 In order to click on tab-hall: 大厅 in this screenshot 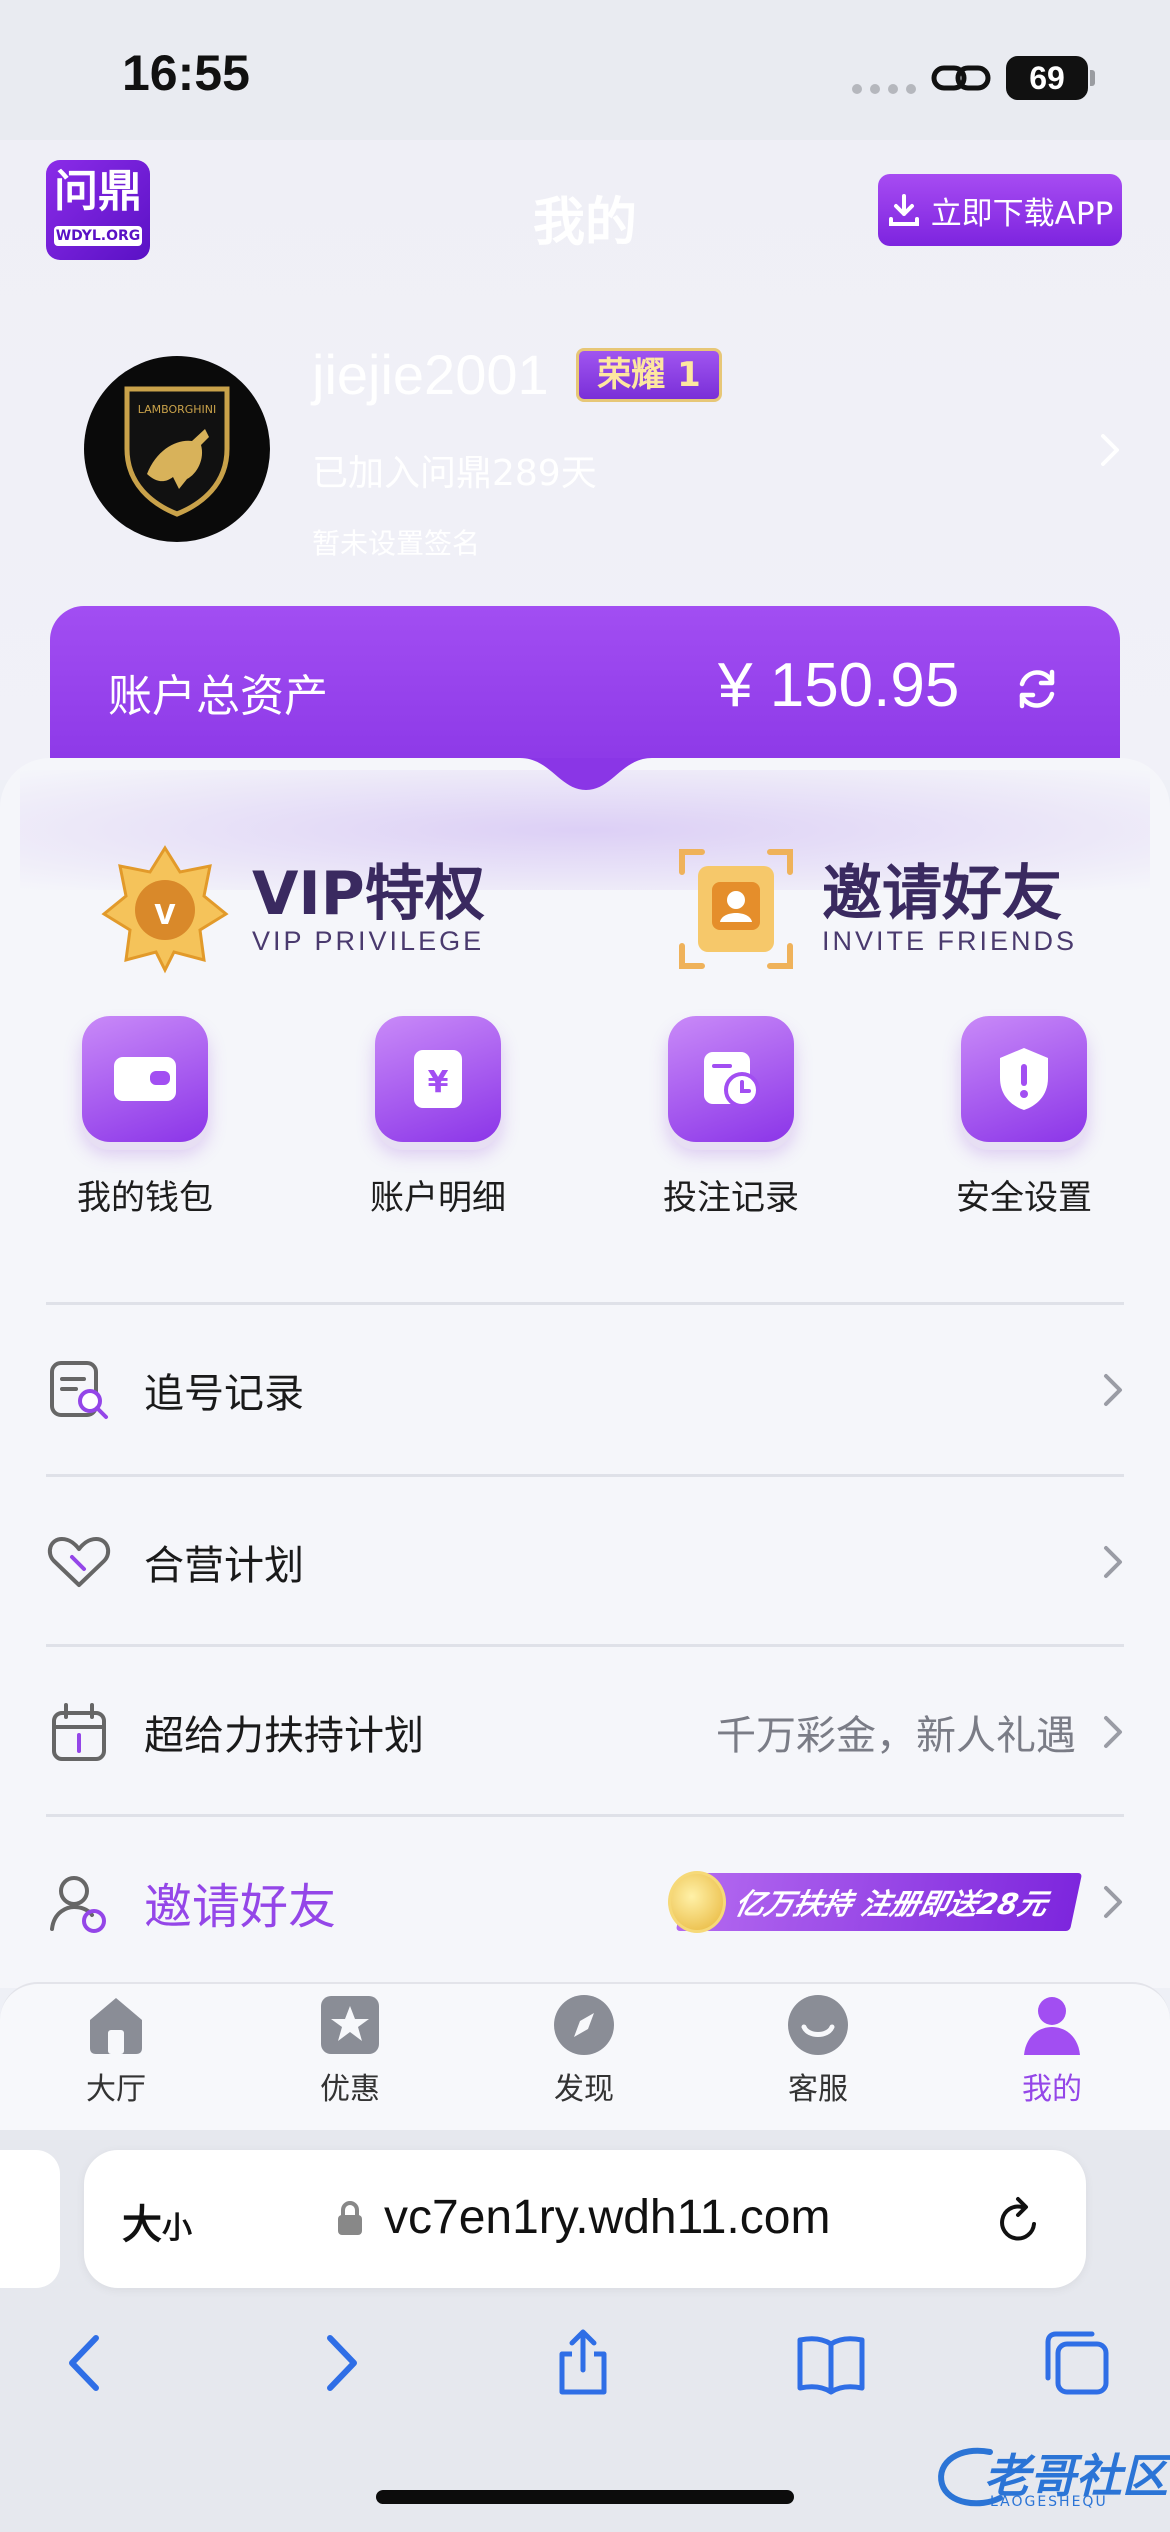, I will do `click(116, 2050)`.